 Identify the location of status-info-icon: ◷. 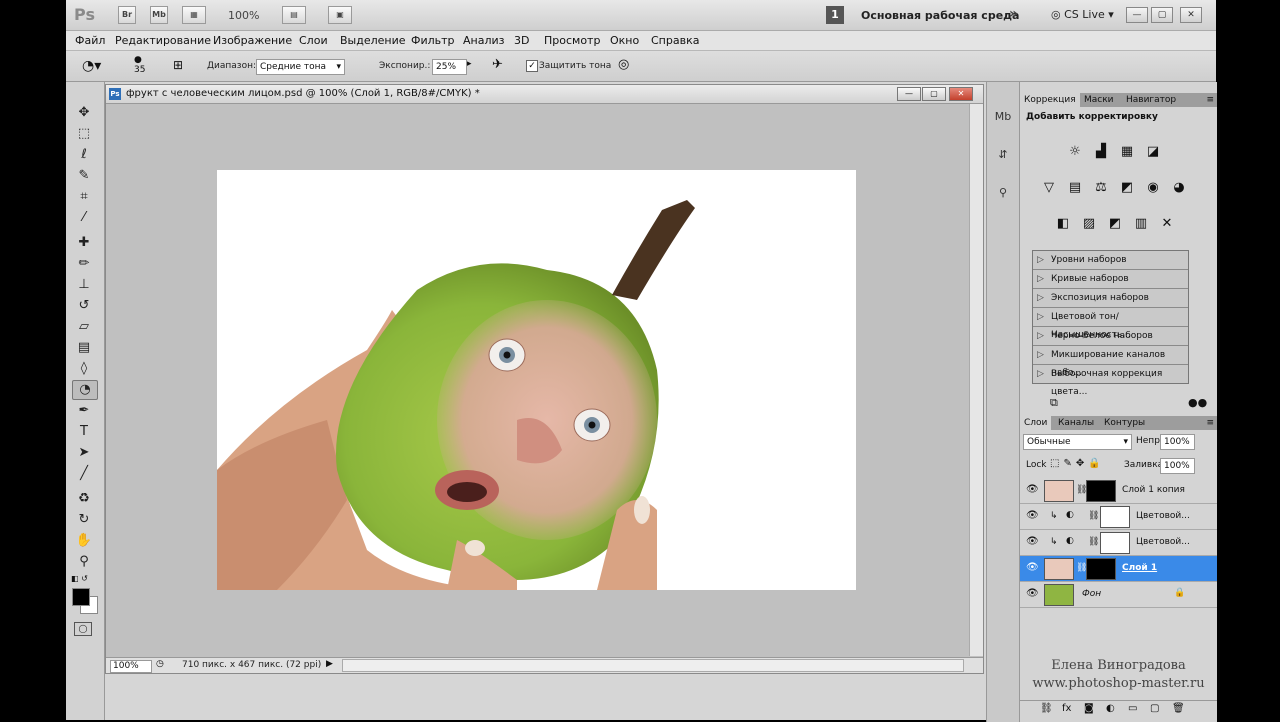
(160, 664).